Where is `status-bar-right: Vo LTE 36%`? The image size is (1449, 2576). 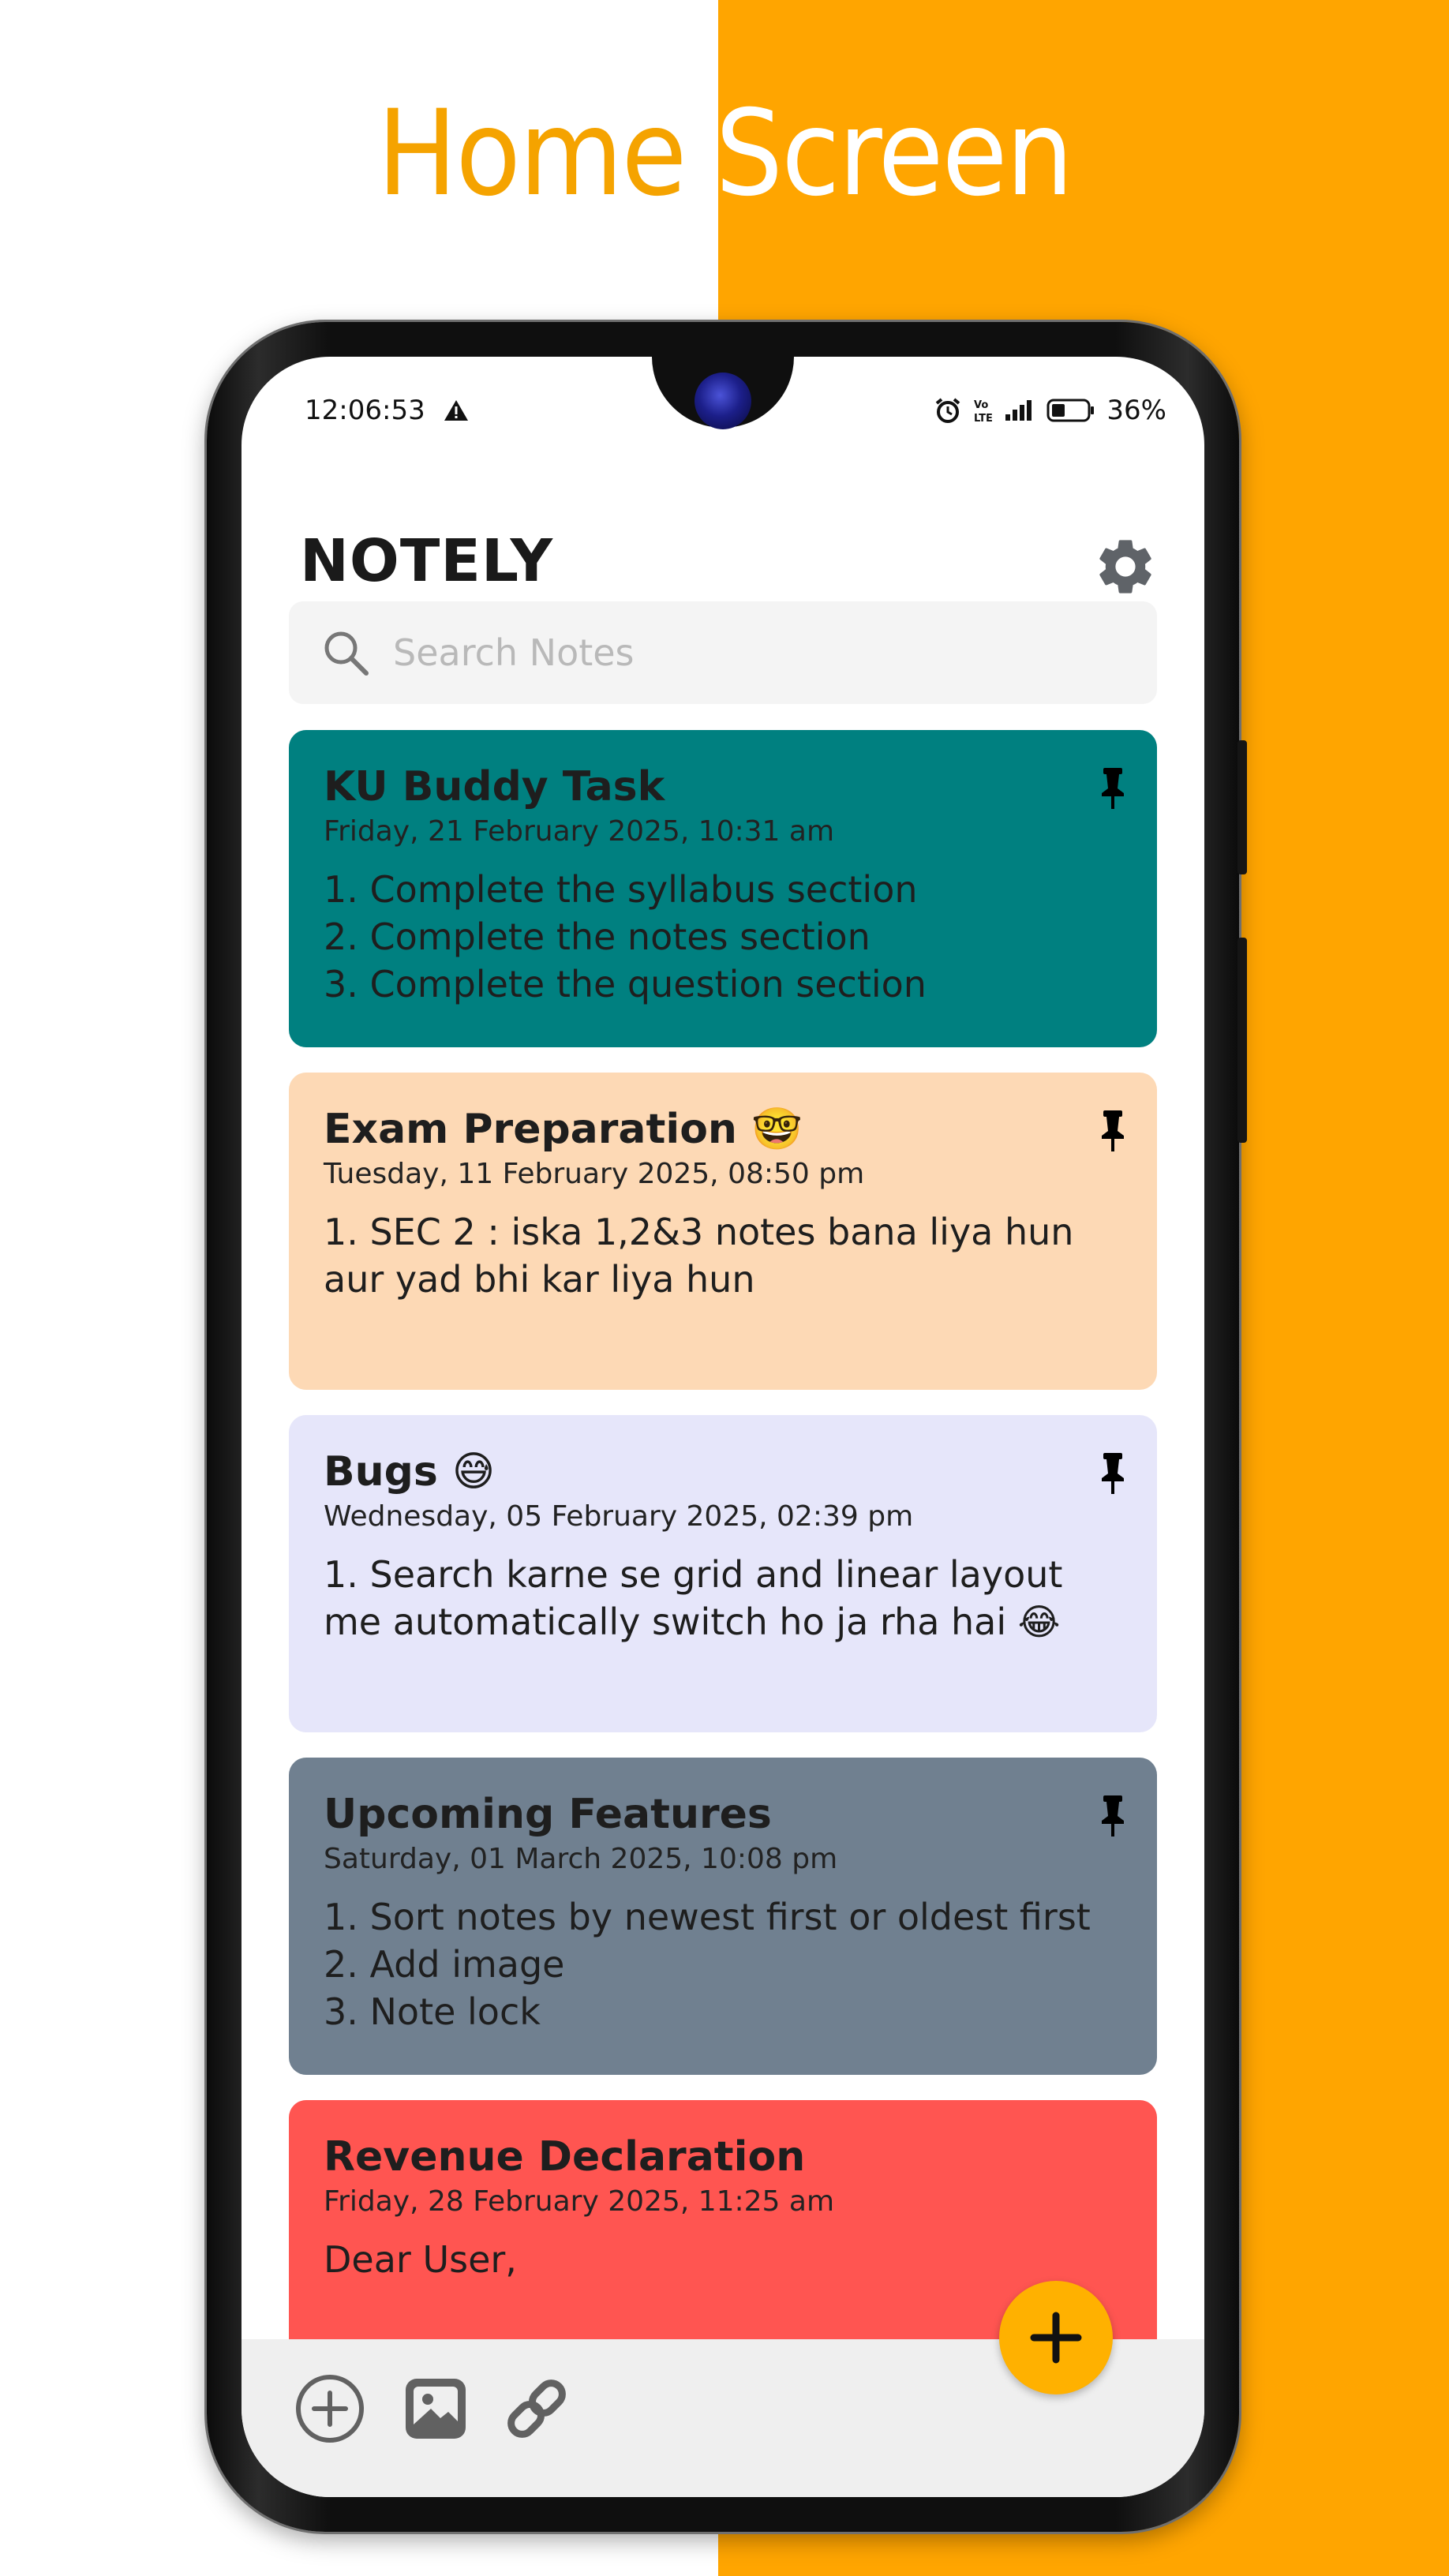 status-bar-right: Vo LTE 36% is located at coordinates (1050, 410).